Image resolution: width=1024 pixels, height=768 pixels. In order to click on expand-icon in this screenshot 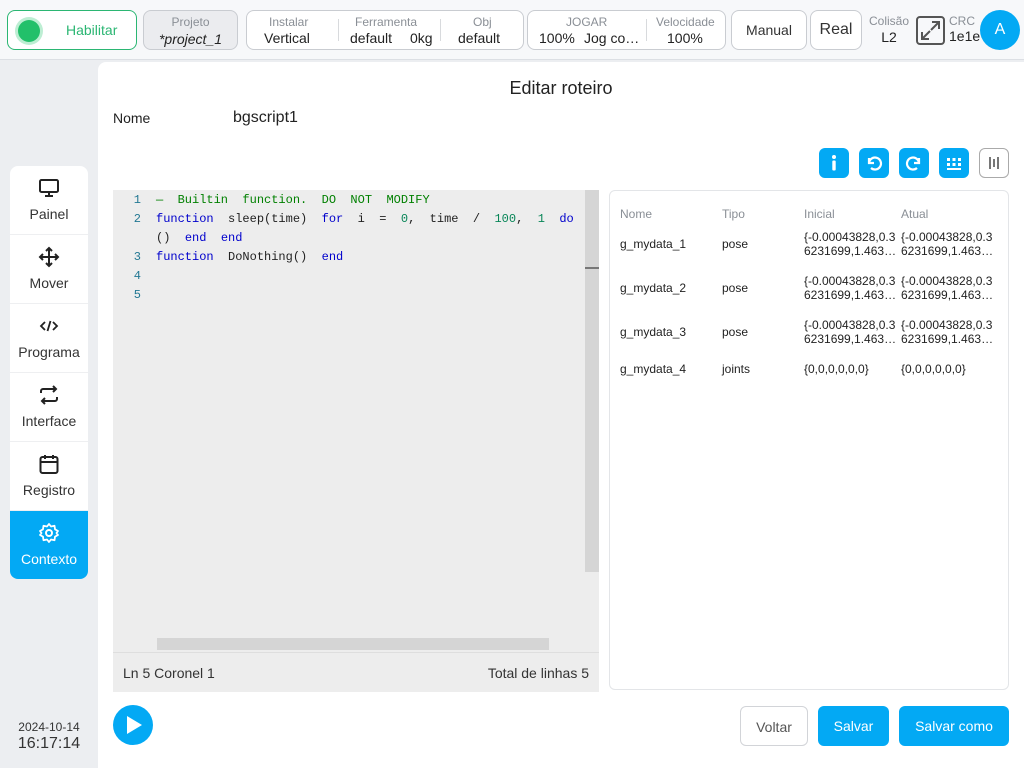, I will do `click(930, 30)`.